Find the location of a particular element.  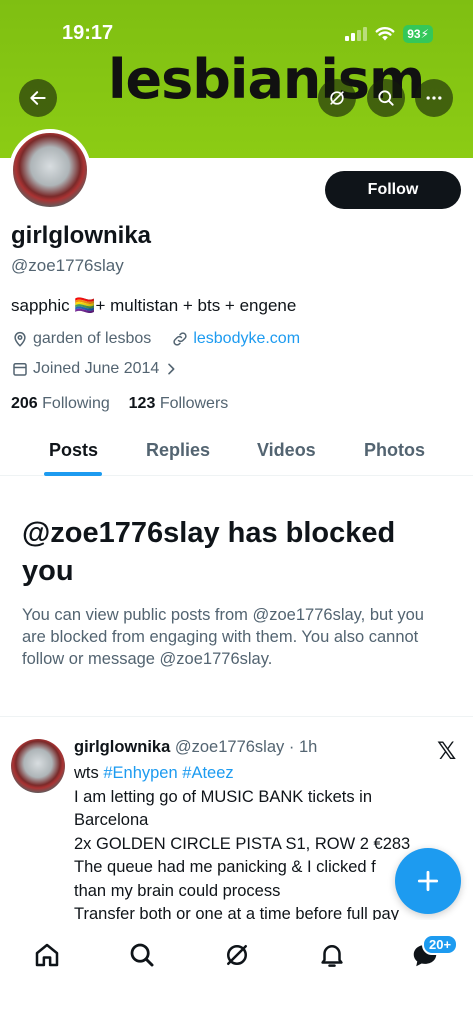

bottom-nav: 20+ is located at coordinates (236, 972).